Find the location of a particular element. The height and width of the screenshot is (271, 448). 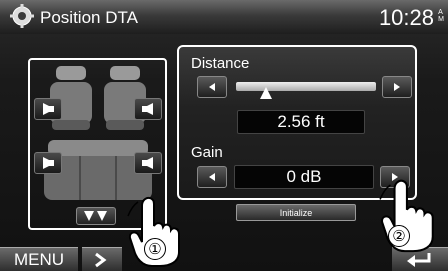

rear-right-speaker-button is located at coordinates (148, 163).